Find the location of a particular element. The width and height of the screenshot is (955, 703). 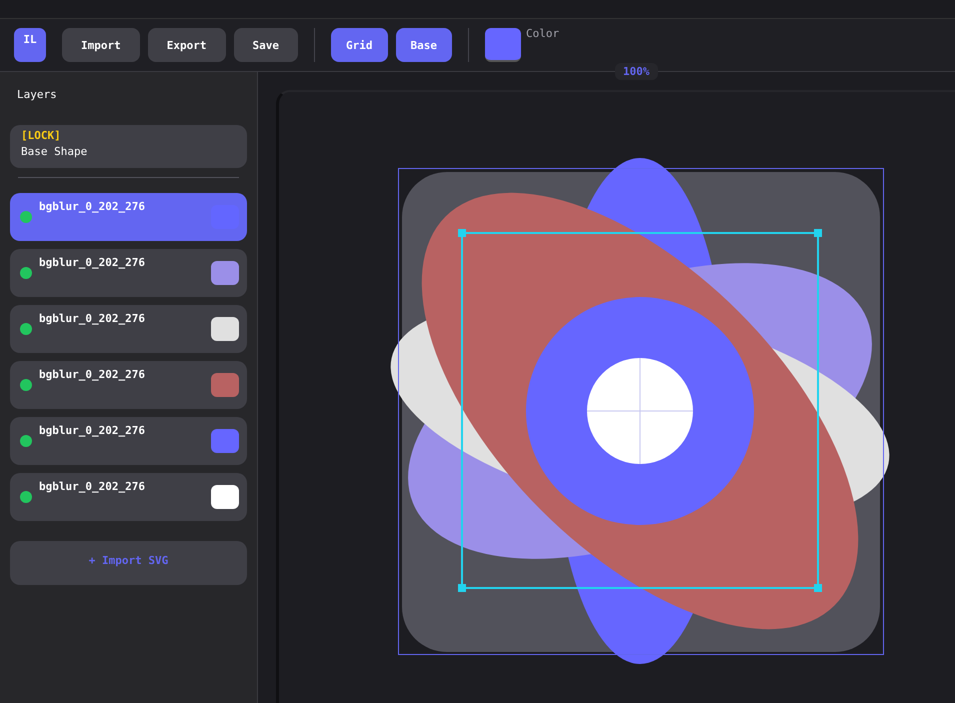

toggle-button: Grid is located at coordinates (359, 45).